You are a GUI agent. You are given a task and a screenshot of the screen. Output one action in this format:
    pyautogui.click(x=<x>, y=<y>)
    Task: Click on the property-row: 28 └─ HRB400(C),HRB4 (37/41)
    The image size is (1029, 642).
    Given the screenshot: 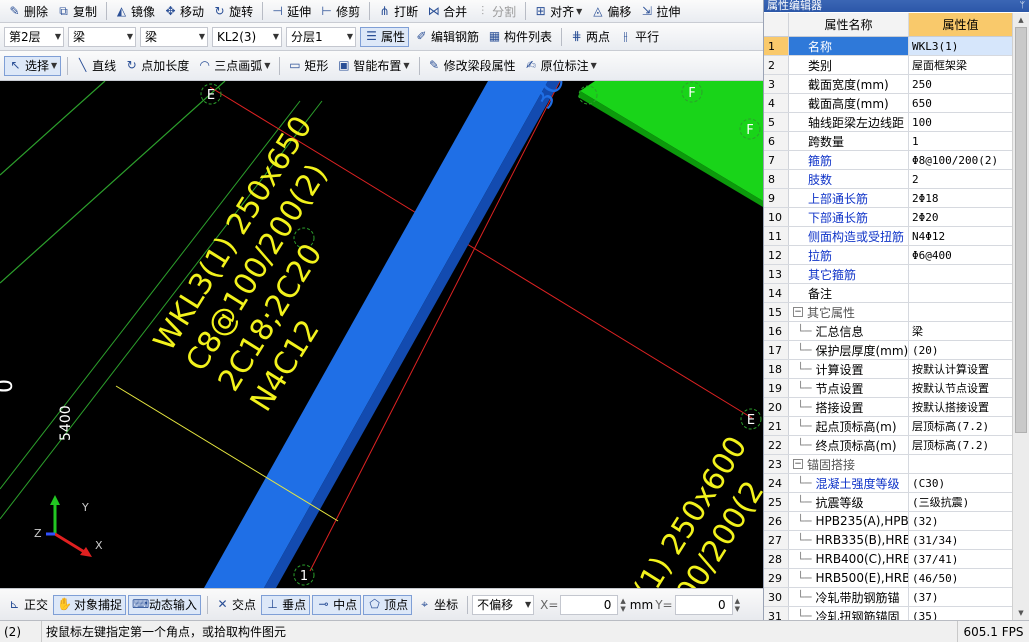 What is the action you would take?
    pyautogui.click(x=888, y=559)
    